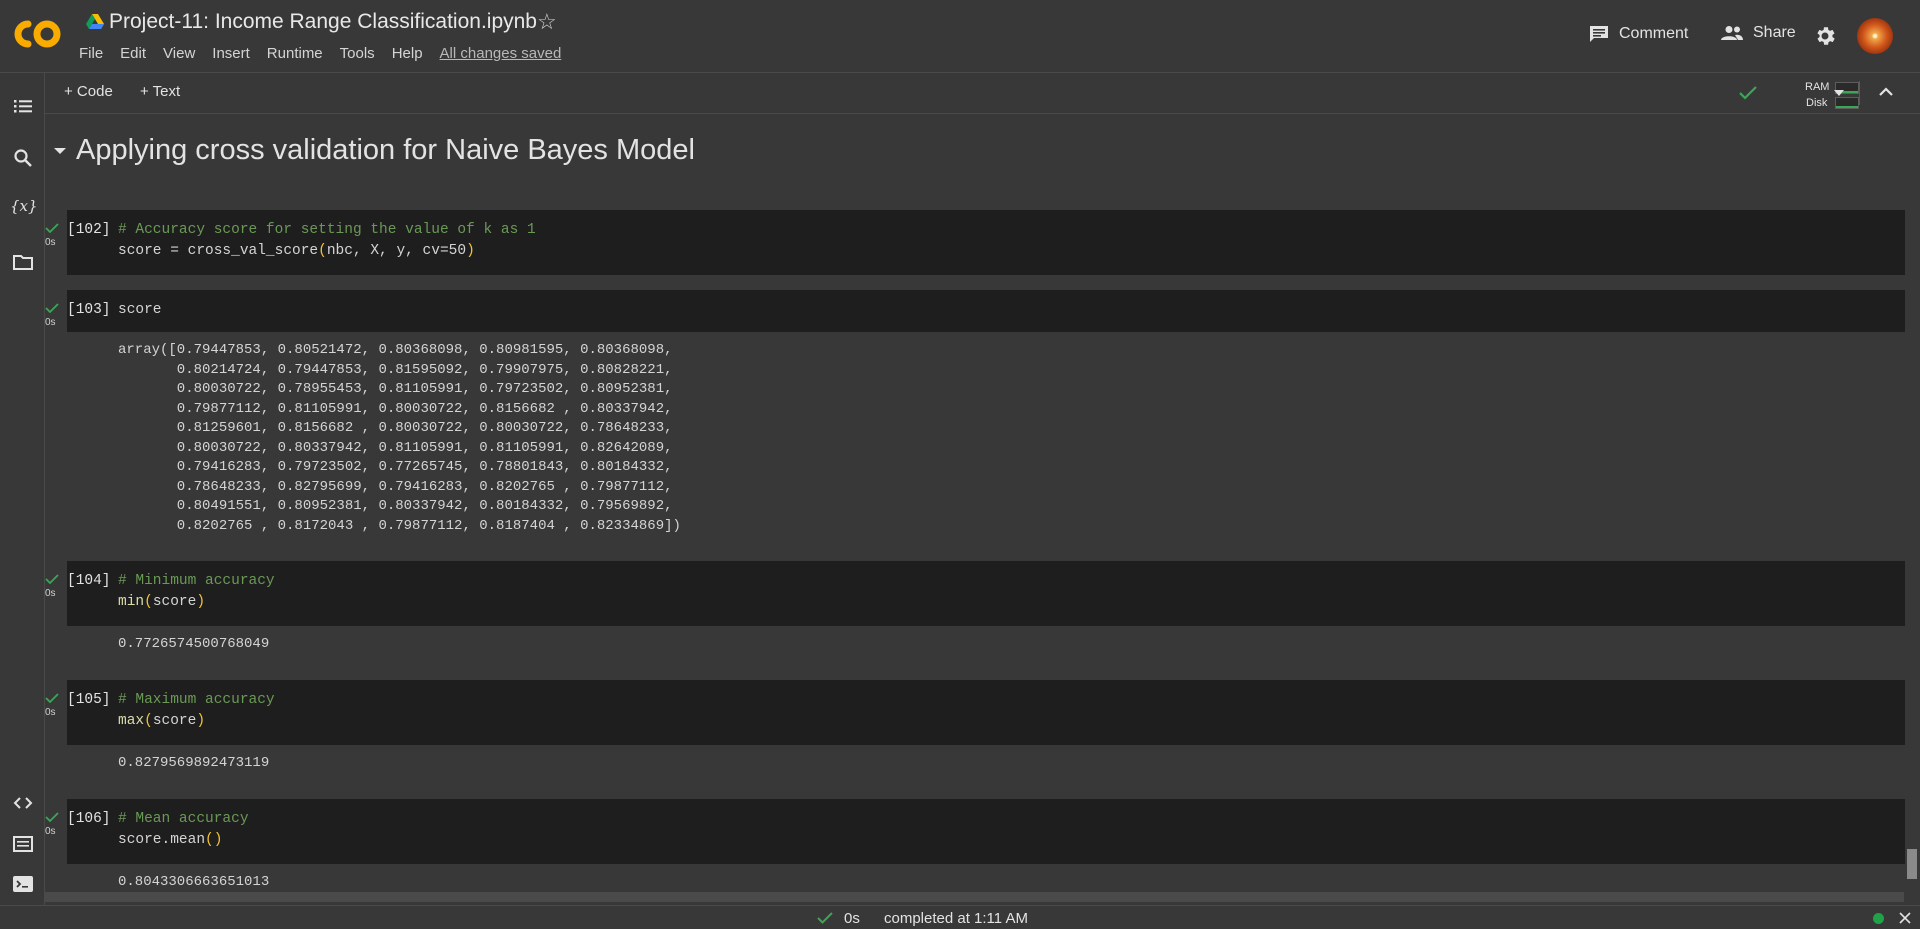  Describe the element at coordinates (194, 644) in the screenshot. I see `cell-output: 0.7726574500768049` at that location.